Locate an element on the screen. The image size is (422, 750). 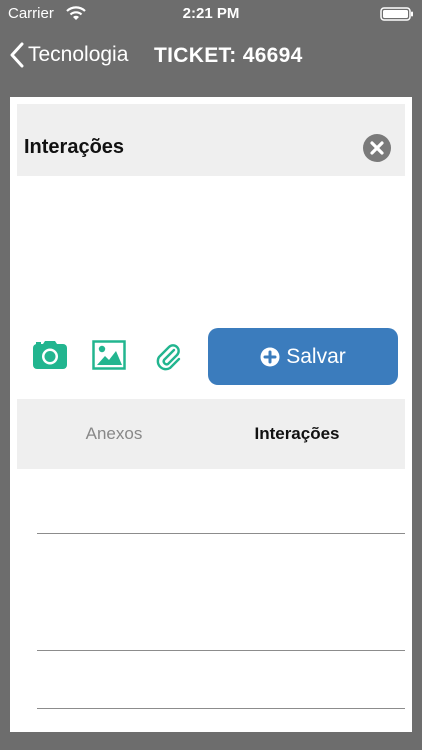
save-button: Salvar is located at coordinates (303, 356).